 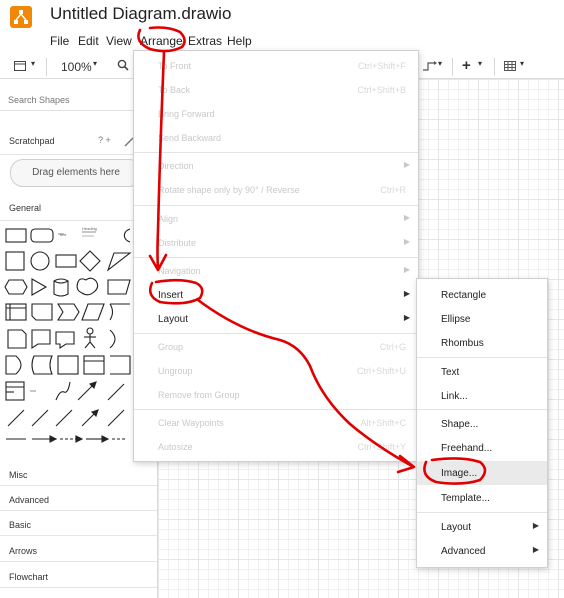 What do you see at coordinates (276, 395) in the screenshot?
I see `menu-item-remove-from-group: Remove from Group` at bounding box center [276, 395].